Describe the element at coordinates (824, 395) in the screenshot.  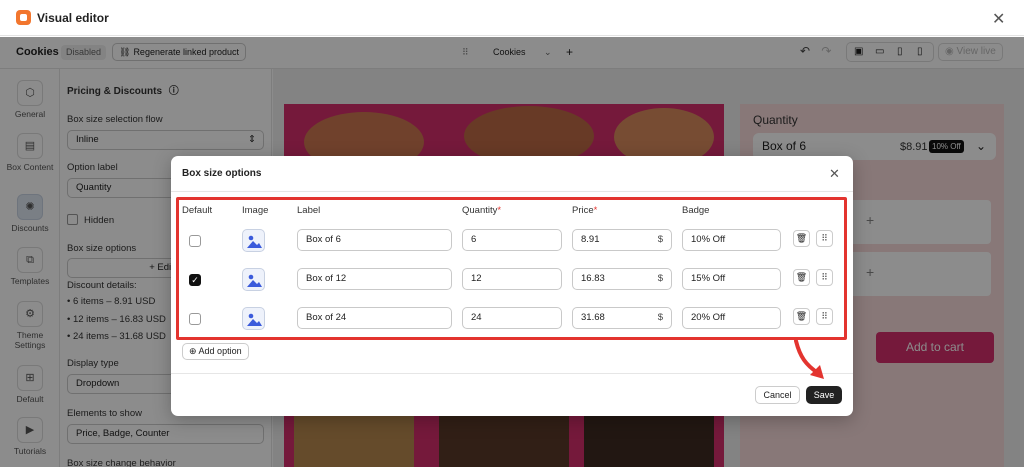
I see `save-button: Save` at that location.